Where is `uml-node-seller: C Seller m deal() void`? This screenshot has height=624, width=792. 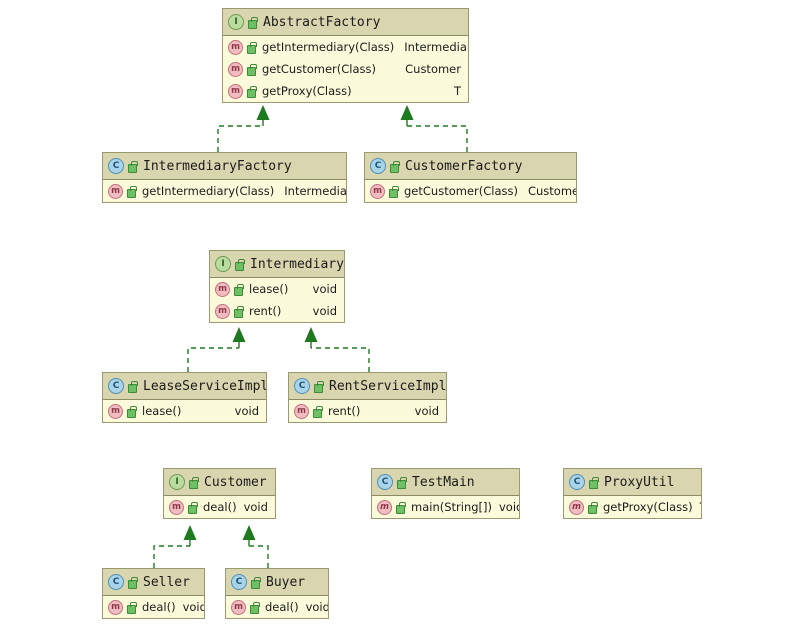
uml-node-seller: C Seller m deal() void is located at coordinates (153, 593).